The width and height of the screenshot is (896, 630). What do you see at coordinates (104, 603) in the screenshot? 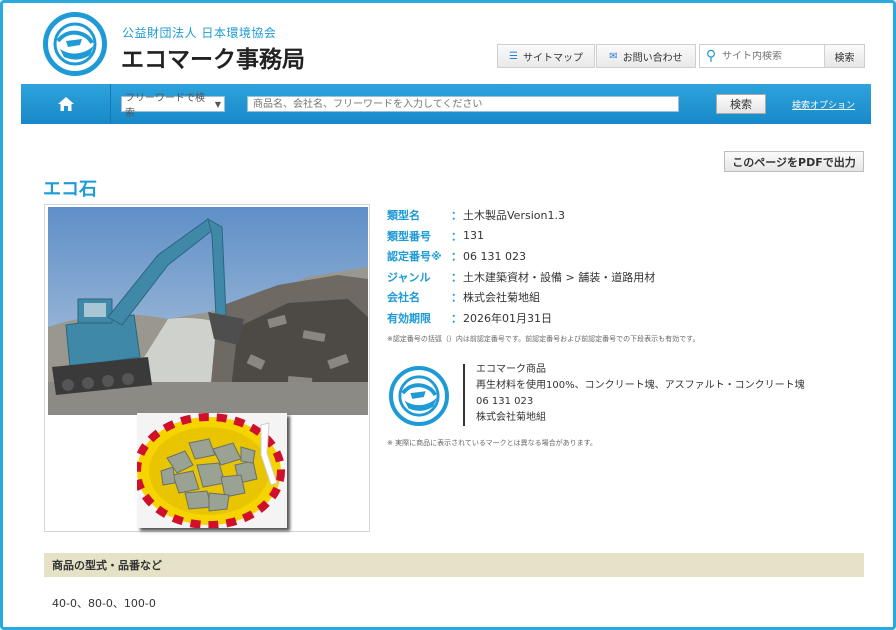
I see `section-body-model: 40-0、80-0、100-0` at bounding box center [104, 603].